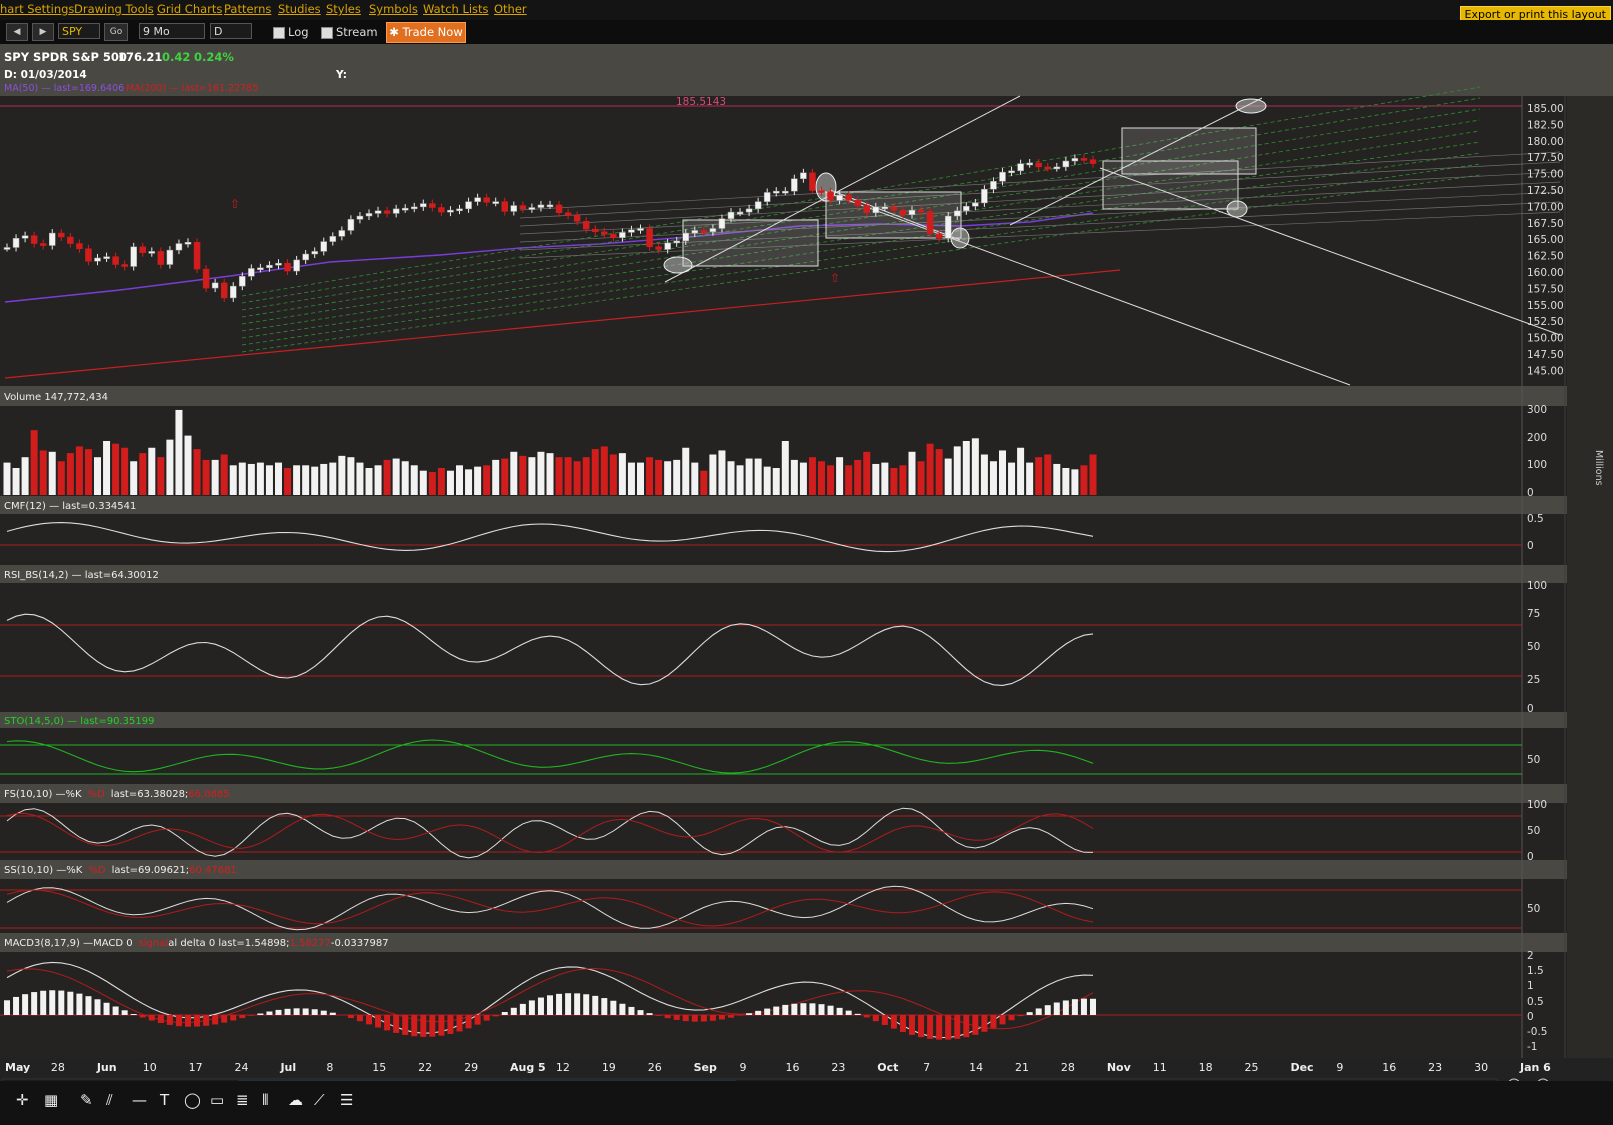 The width and height of the screenshot is (1613, 1125). What do you see at coordinates (139, 1100) in the screenshot?
I see `line-icon: —` at bounding box center [139, 1100].